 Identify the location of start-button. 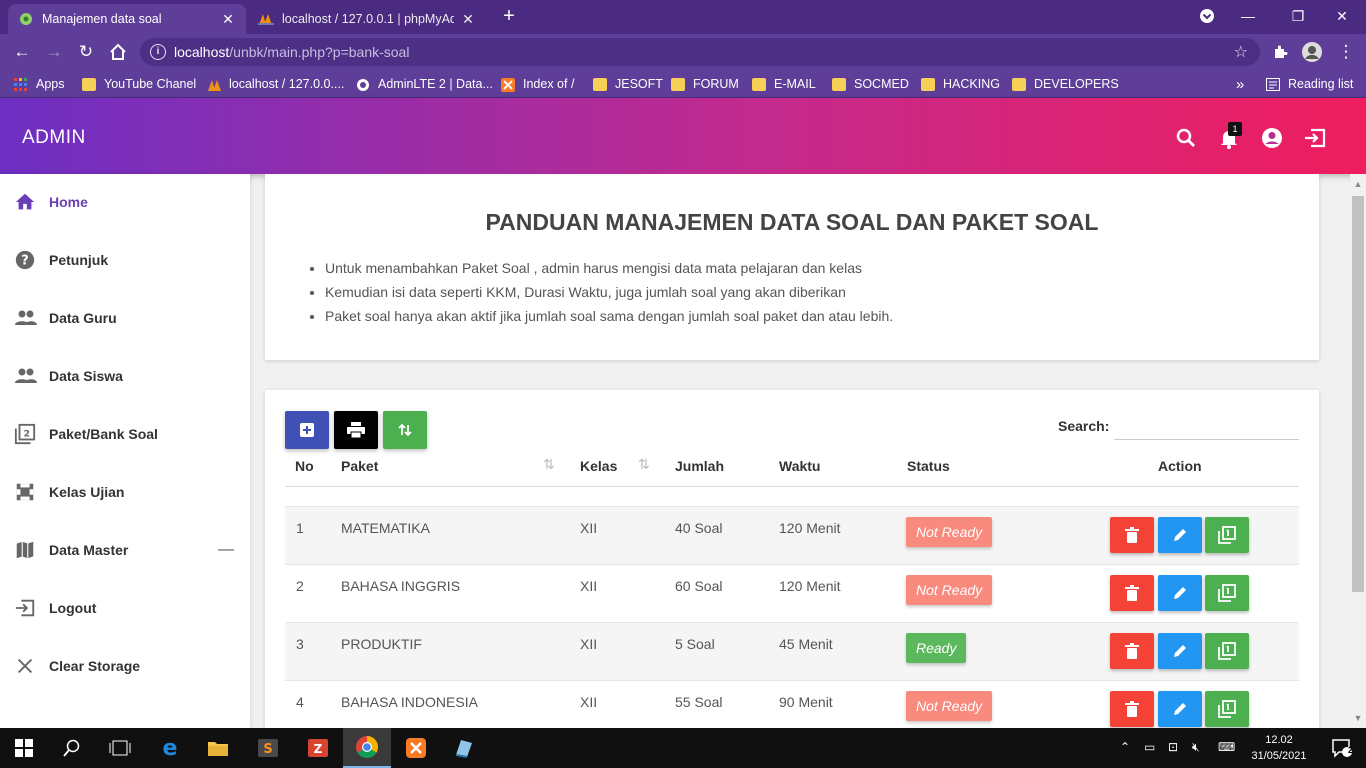
(24, 748).